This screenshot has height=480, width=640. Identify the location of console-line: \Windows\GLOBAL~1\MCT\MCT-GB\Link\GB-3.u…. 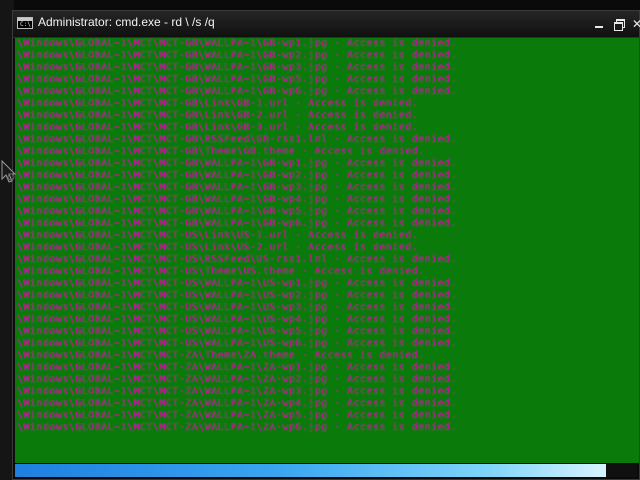
(218, 127).